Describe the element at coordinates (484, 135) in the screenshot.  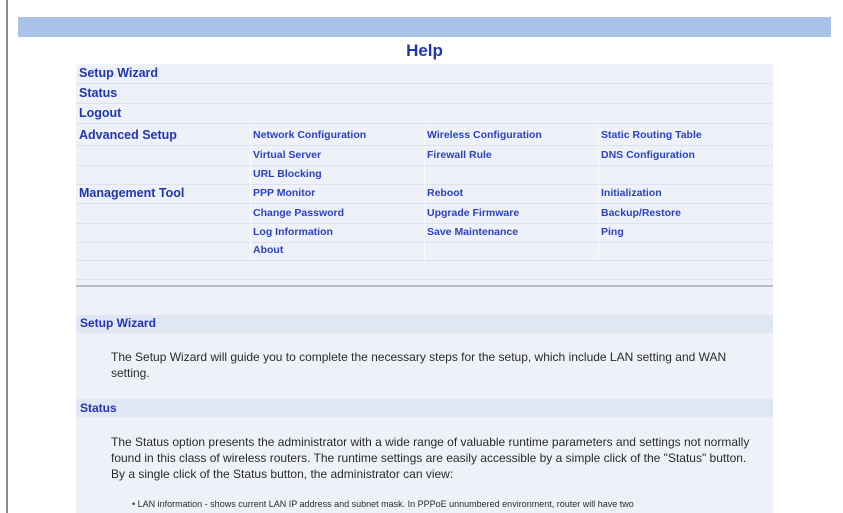
I see `wireless-configuration-link: Wireless Configuration` at that location.